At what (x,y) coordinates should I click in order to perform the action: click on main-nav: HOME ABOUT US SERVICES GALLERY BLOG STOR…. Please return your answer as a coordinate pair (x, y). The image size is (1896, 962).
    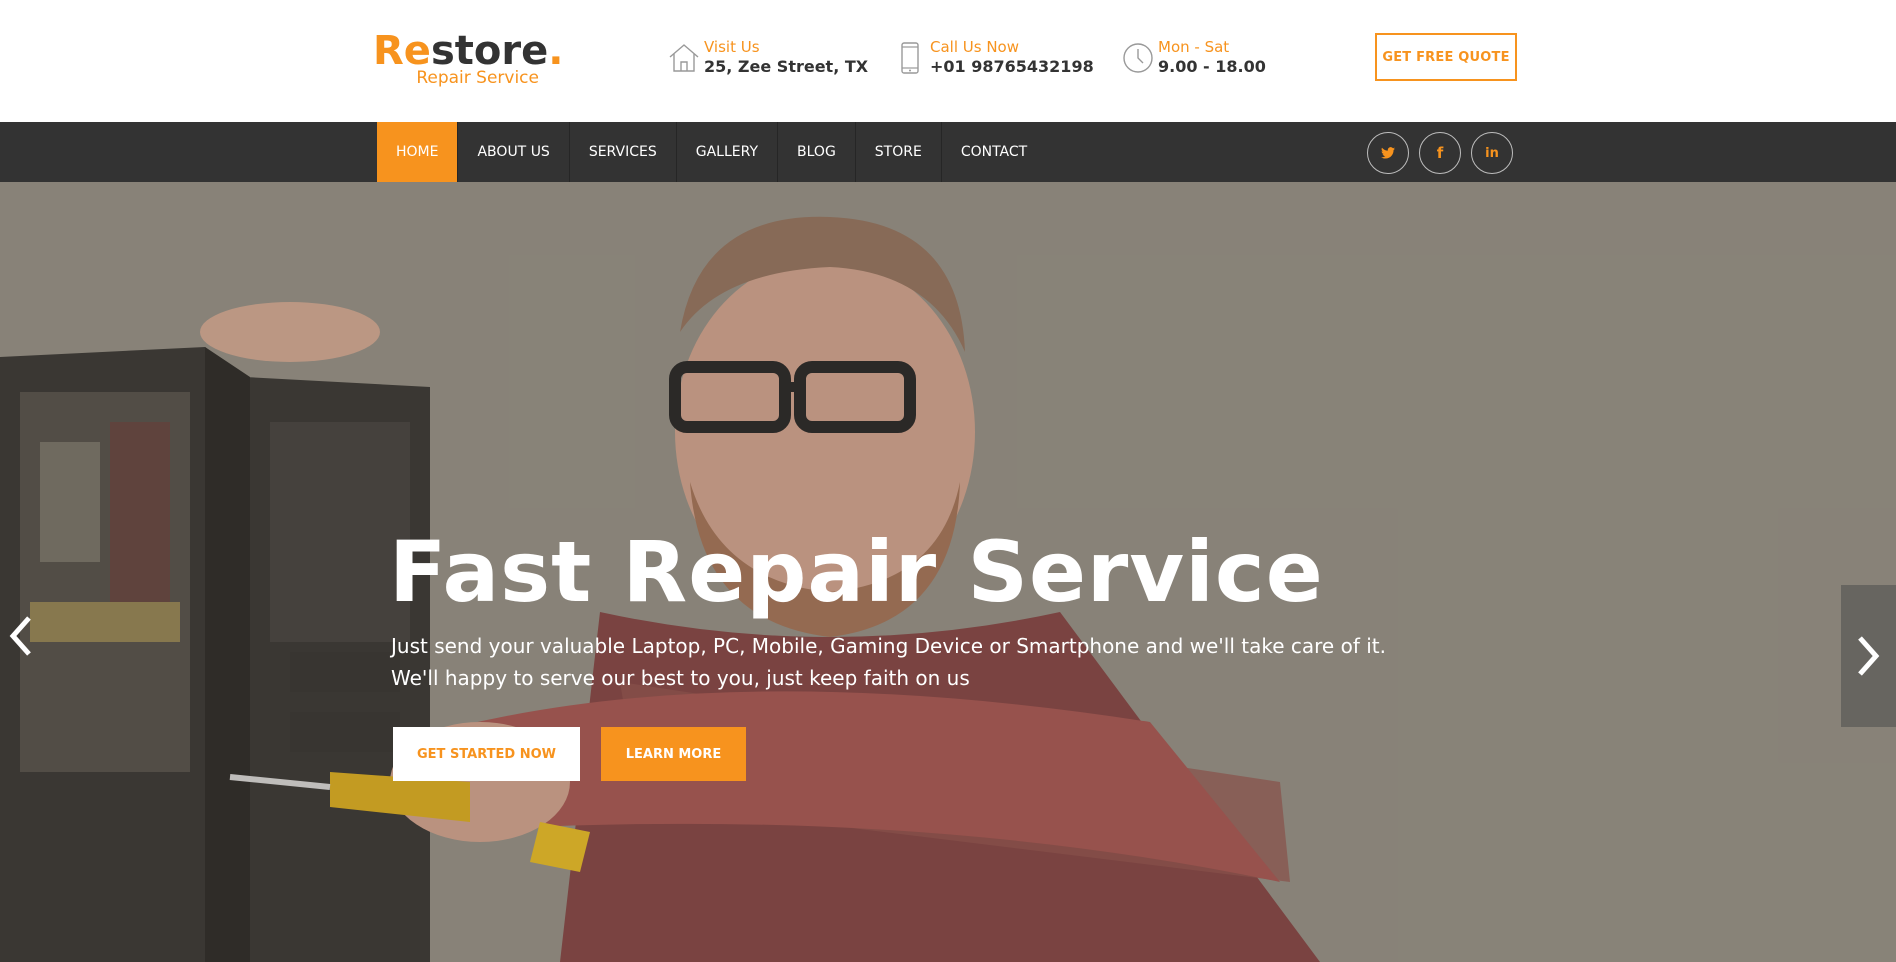
    Looking at the image, I should click on (711, 152).